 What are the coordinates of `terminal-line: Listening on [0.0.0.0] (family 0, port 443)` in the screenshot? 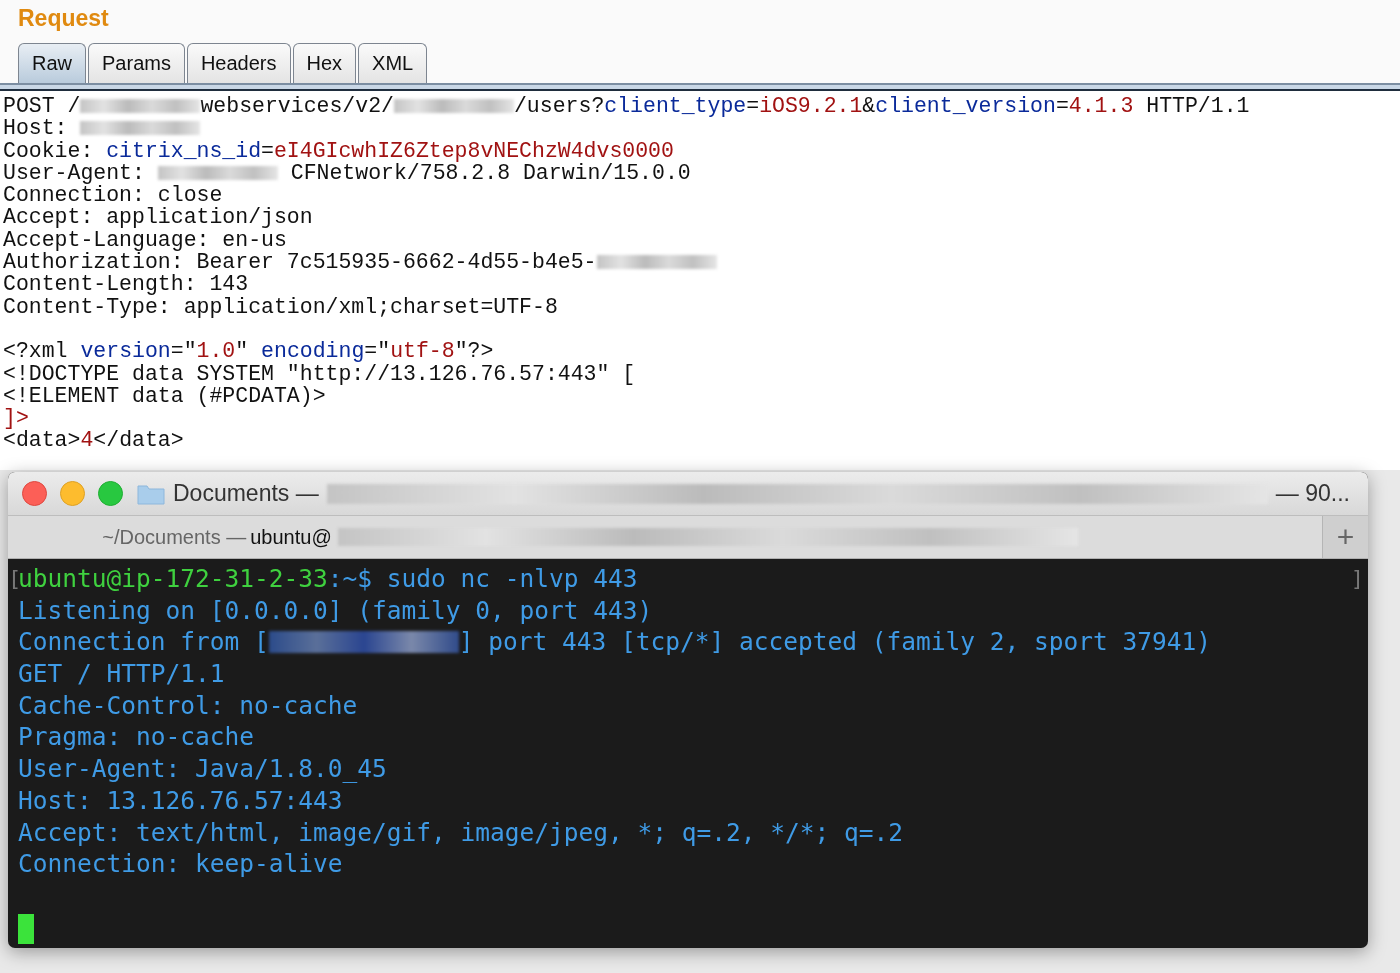 It's located at (335, 610).